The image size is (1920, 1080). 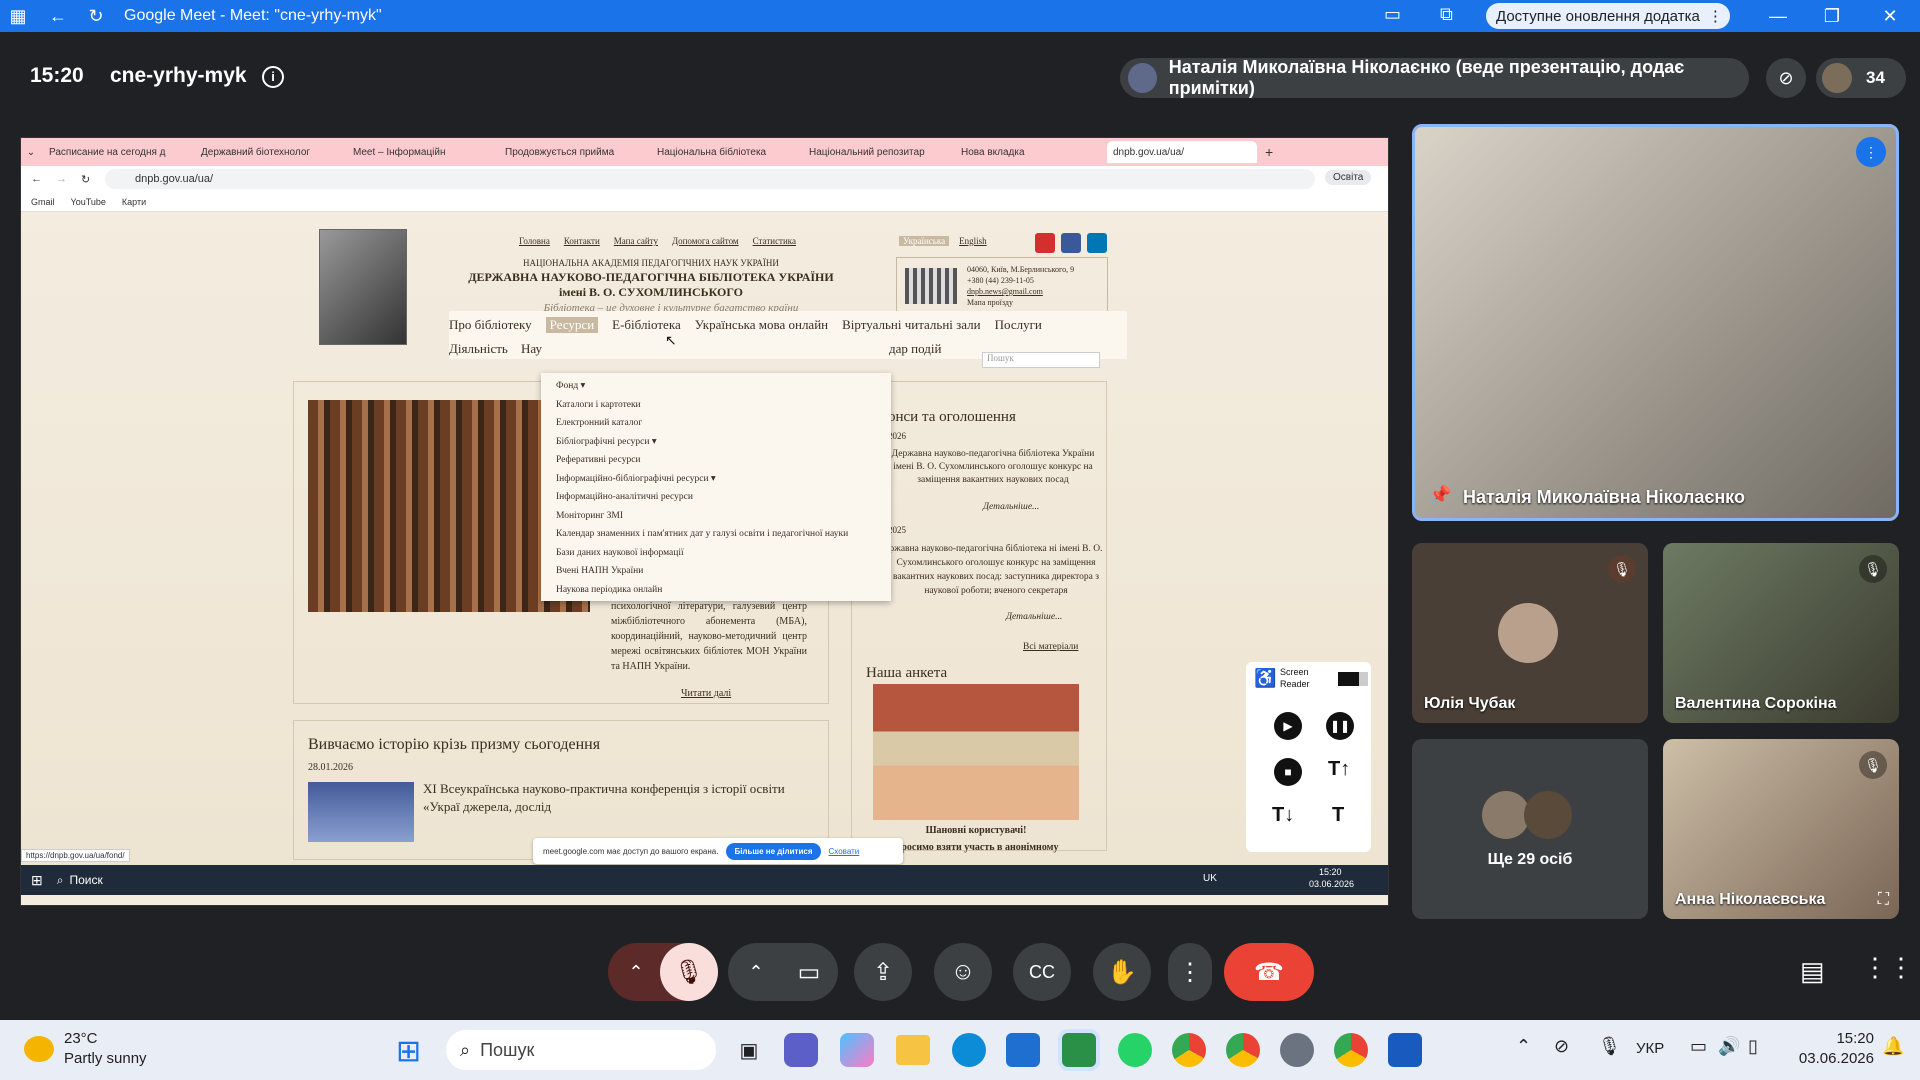 I want to click on main-video-tile: ⋮ 📌 Наталія Миколаївна Ніколаєнко, so click(x=1655, y=322).